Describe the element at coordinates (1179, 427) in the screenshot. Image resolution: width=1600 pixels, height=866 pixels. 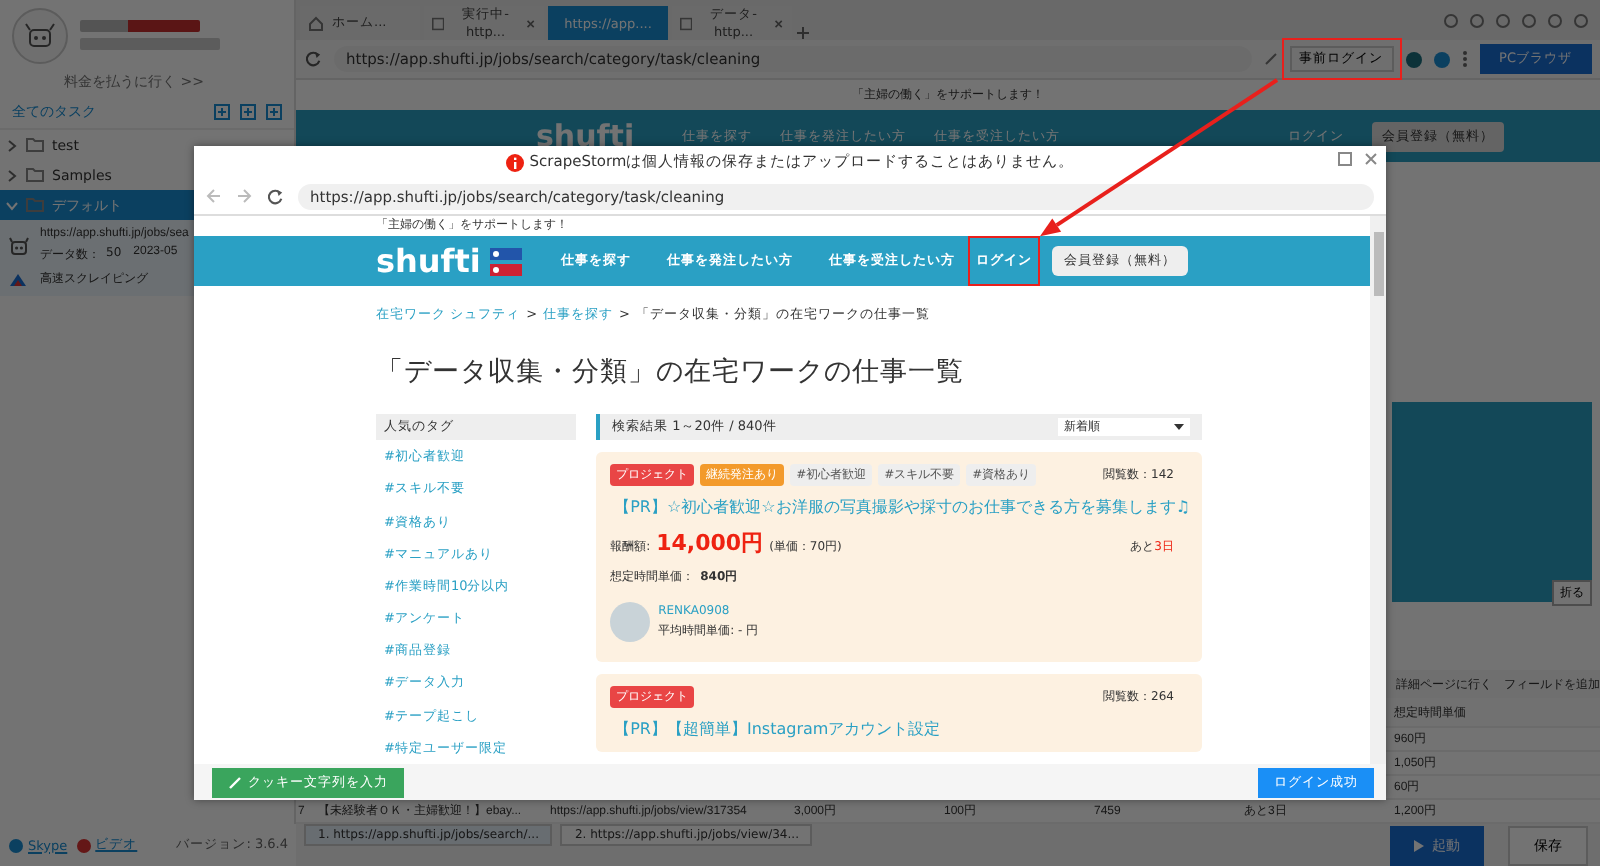
I see `caret-icon` at that location.